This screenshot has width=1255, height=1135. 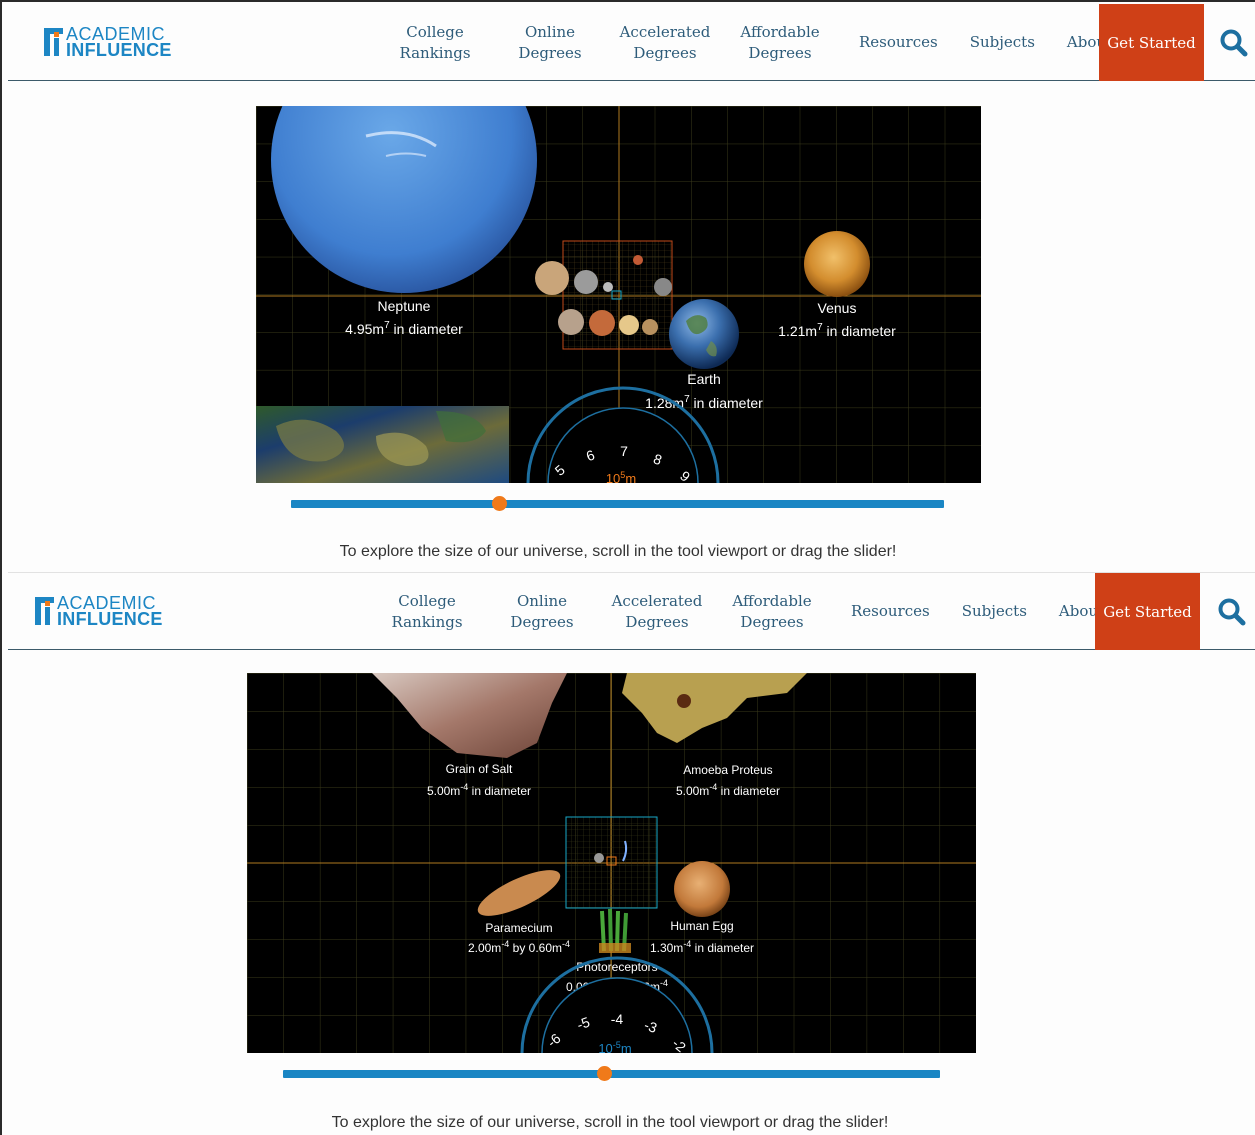 What do you see at coordinates (518, 928) in the screenshot?
I see `paramecium-name: Paramecium` at bounding box center [518, 928].